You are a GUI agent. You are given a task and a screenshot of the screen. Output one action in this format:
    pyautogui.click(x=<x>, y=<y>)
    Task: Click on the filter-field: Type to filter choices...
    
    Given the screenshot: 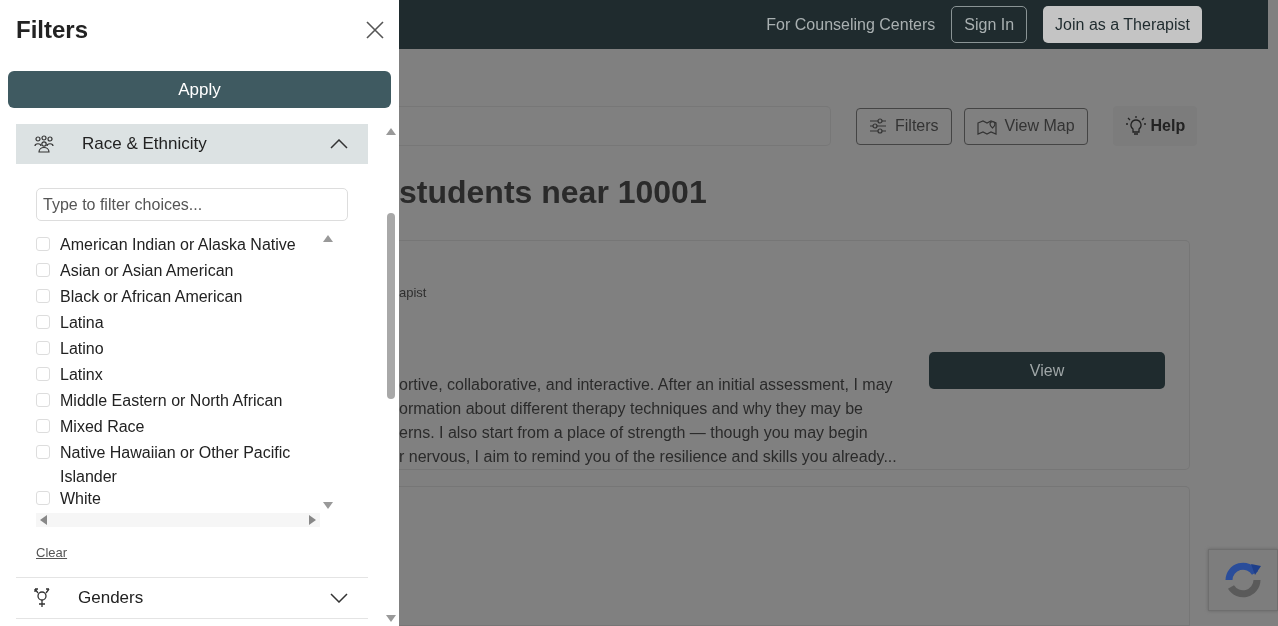 What is the action you would take?
    pyautogui.click(x=192, y=204)
    